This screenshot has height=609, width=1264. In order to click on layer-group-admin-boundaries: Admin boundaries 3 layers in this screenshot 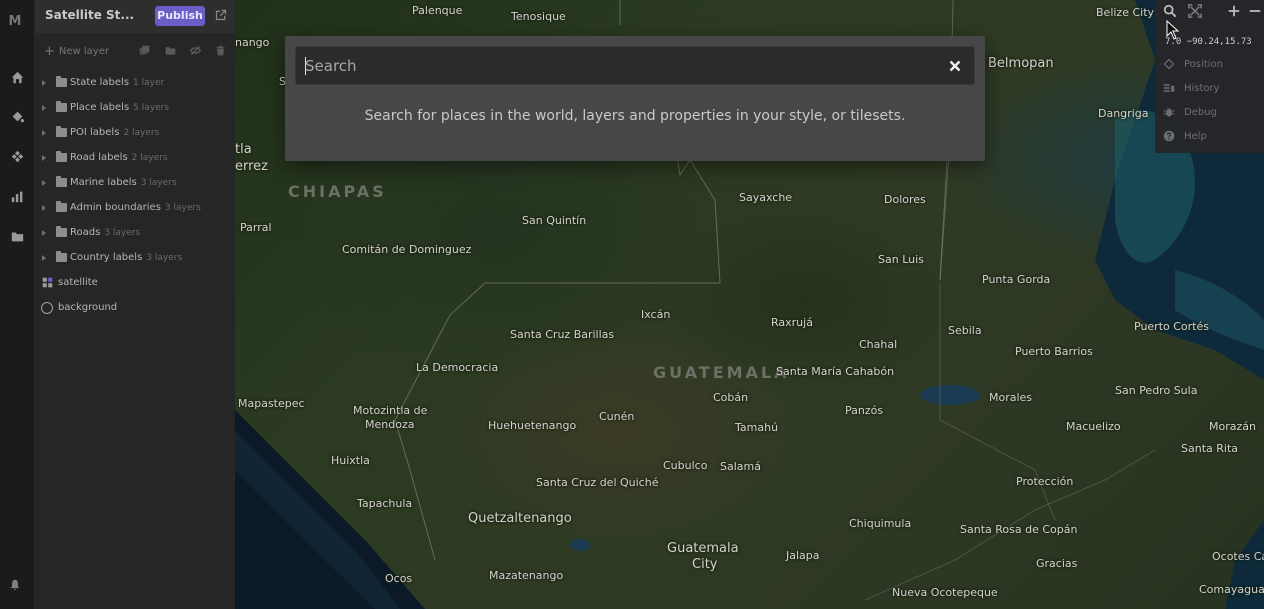, I will do `click(135, 207)`.